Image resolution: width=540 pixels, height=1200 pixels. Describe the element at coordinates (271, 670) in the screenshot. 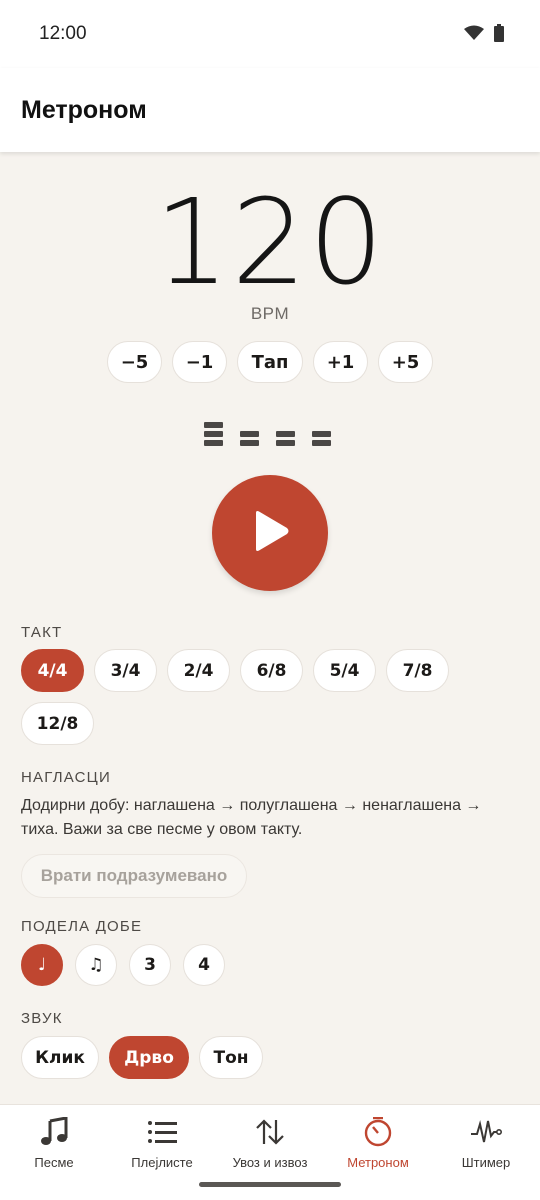

I see `time-sig-6-8: 6/8` at that location.